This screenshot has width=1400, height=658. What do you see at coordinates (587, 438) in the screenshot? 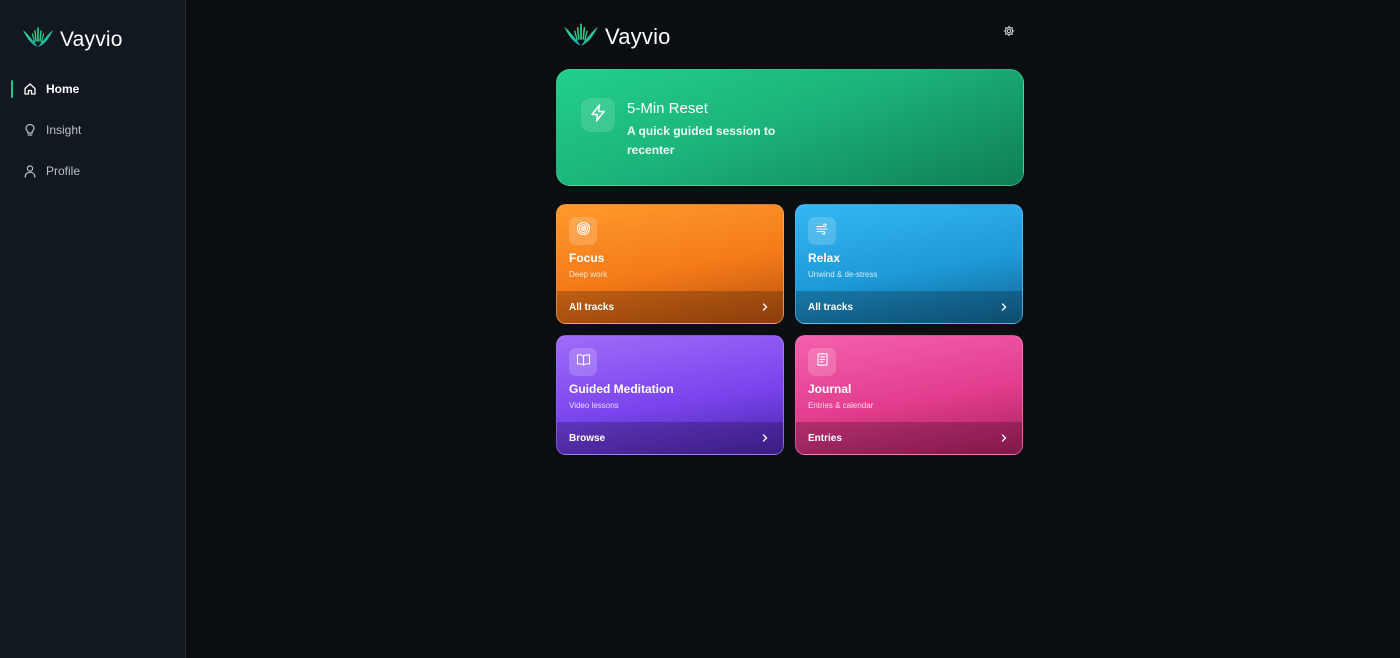
I see `card-footer-label: Browse` at bounding box center [587, 438].